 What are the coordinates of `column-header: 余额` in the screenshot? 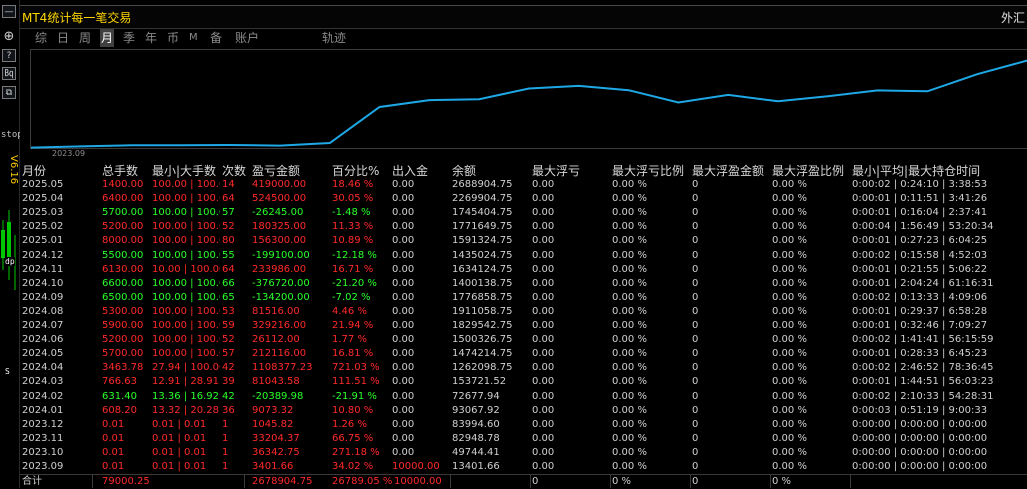 It's located at (464, 171).